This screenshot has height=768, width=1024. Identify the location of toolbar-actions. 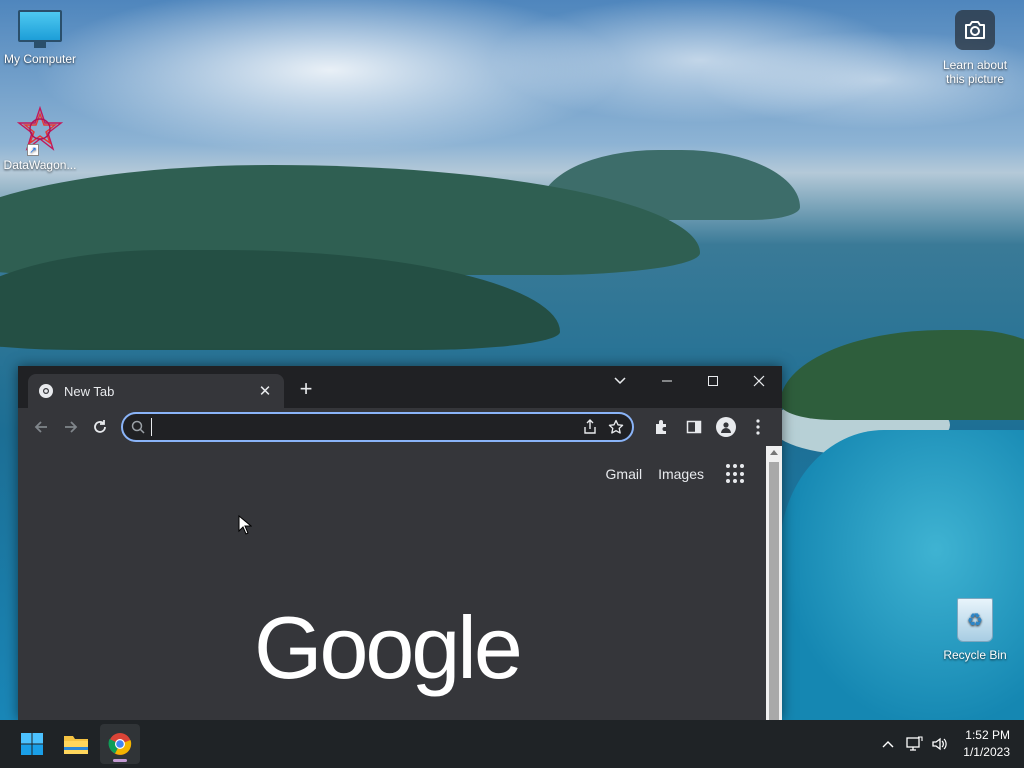
(710, 427).